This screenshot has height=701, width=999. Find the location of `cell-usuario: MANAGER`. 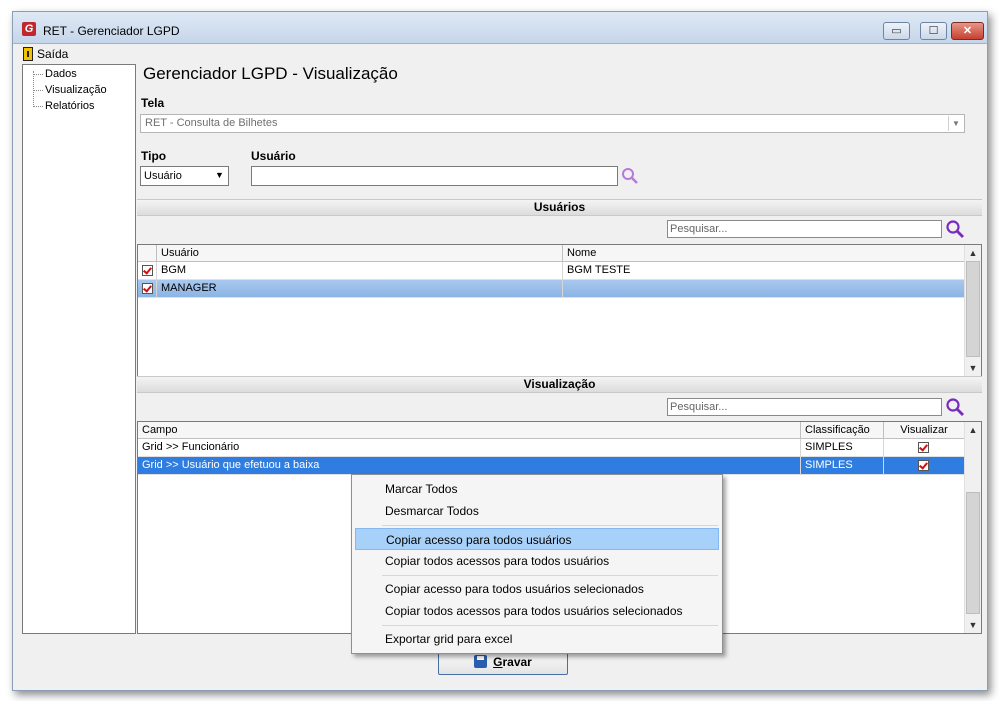

cell-usuario: MANAGER is located at coordinates (360, 289).